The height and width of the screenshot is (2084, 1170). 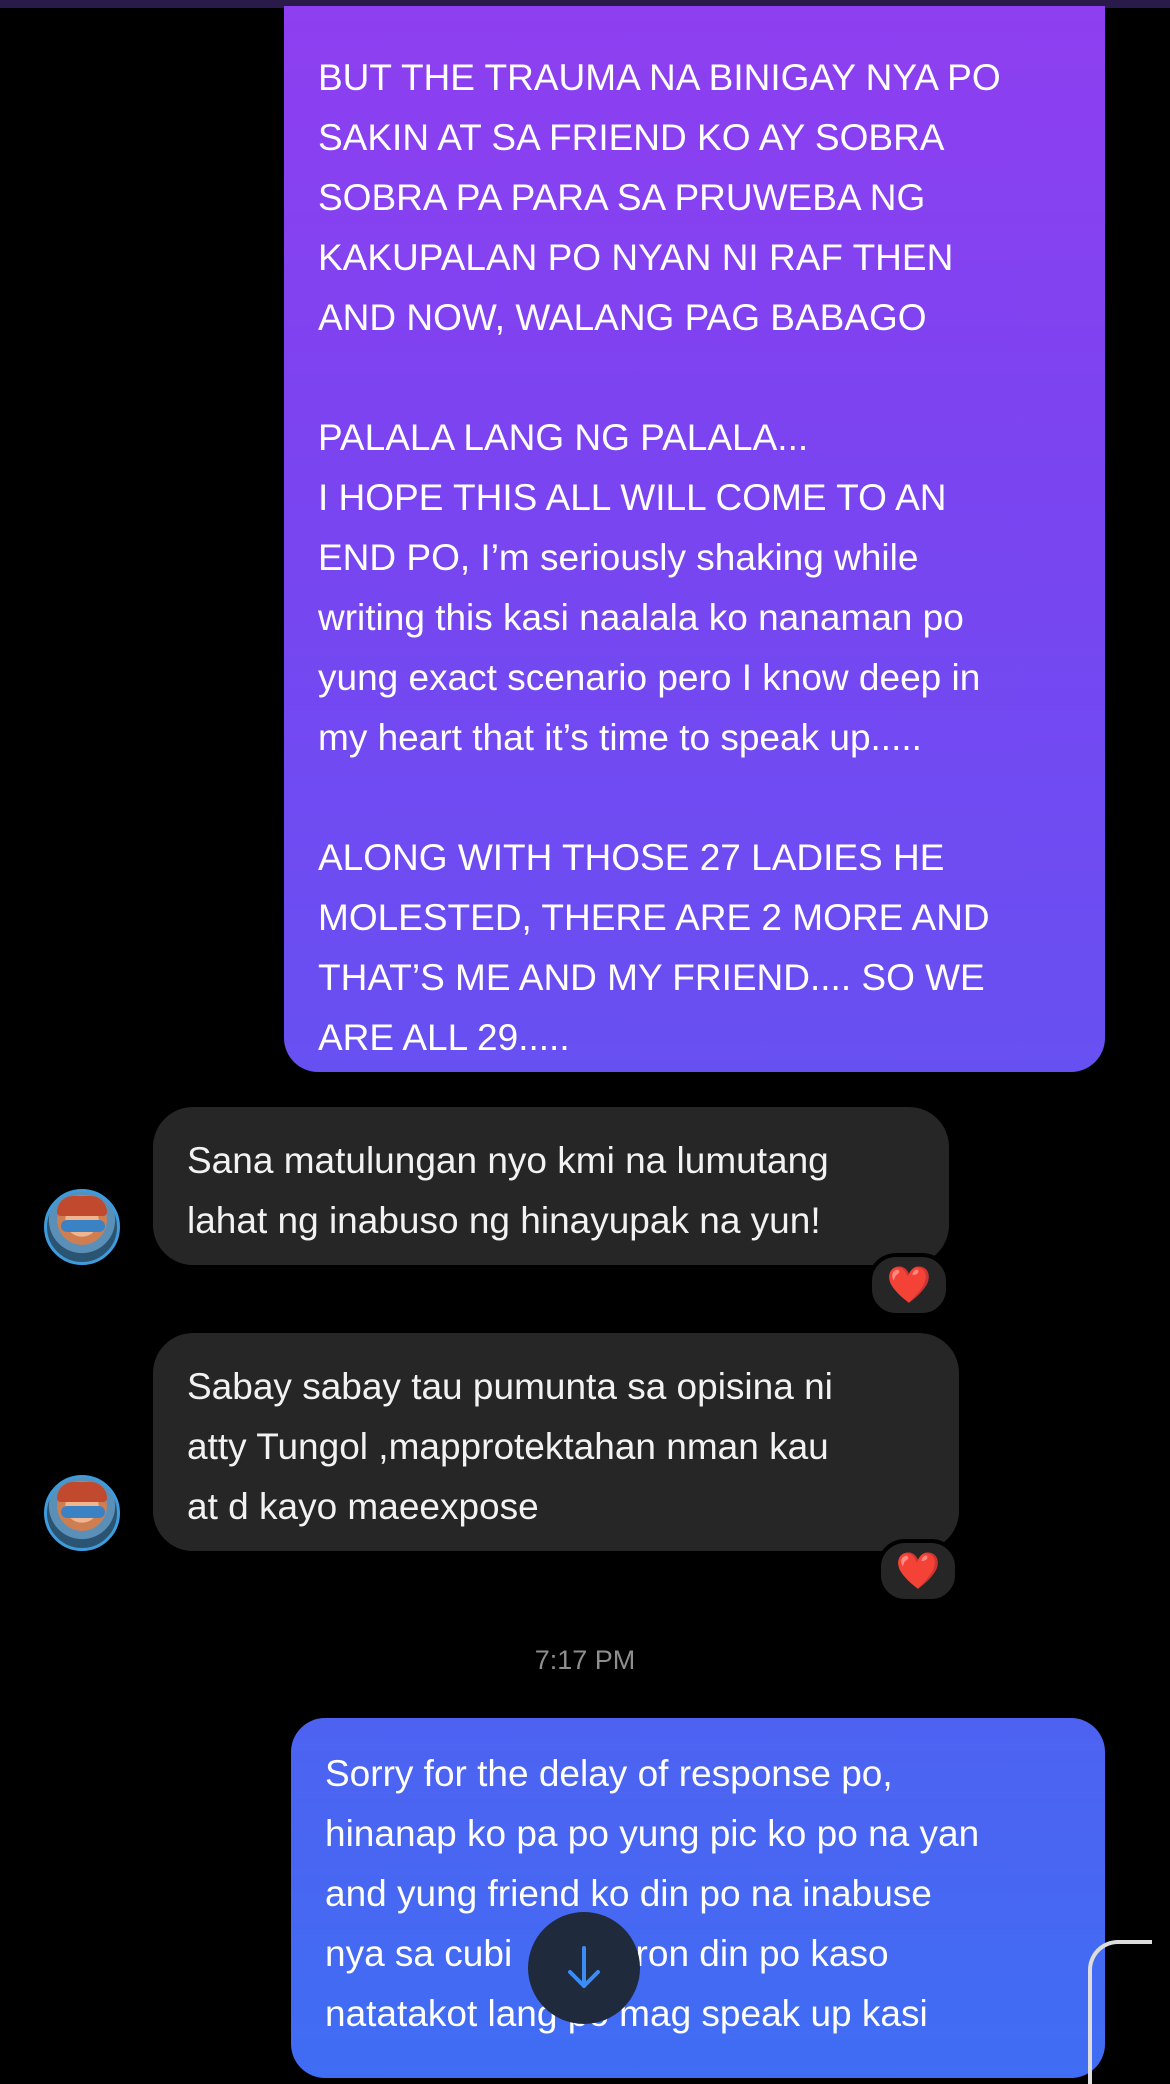 I want to click on arrow-down-icon, so click(x=584, y=1967).